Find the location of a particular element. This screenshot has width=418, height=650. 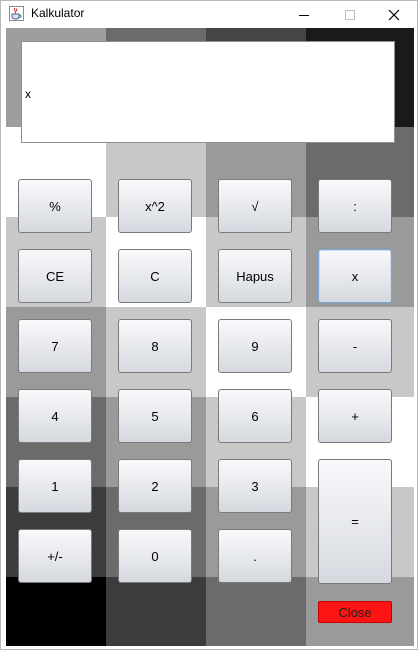

digit-8-button: 8 is located at coordinates (155, 346).